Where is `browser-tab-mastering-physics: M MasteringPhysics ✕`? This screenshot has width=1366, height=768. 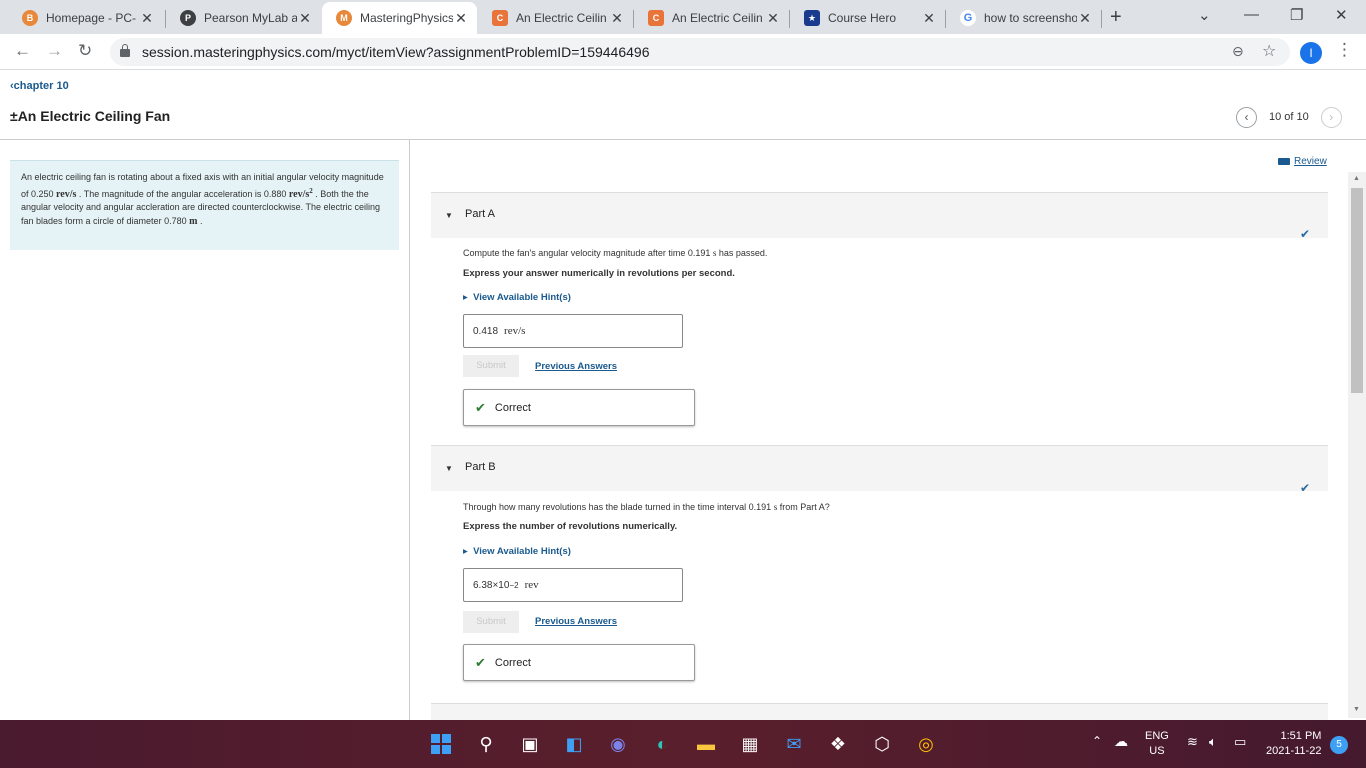
browser-tab-mastering-physics: M MasteringPhysics ✕ is located at coordinates (399, 18).